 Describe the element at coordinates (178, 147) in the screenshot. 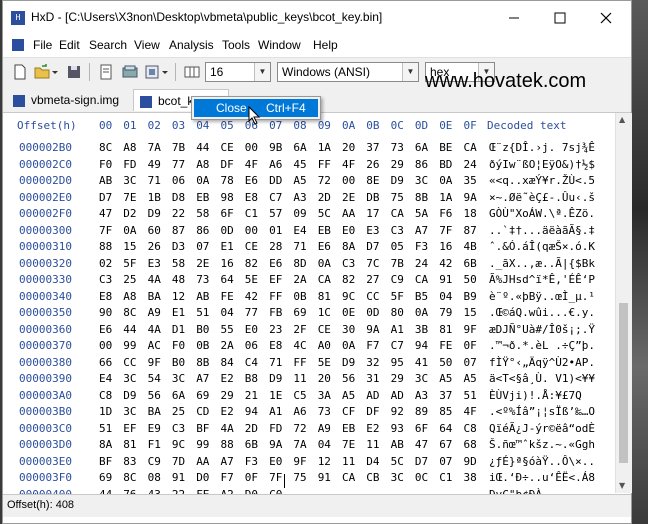

I see `hex-byte: 7B` at that location.